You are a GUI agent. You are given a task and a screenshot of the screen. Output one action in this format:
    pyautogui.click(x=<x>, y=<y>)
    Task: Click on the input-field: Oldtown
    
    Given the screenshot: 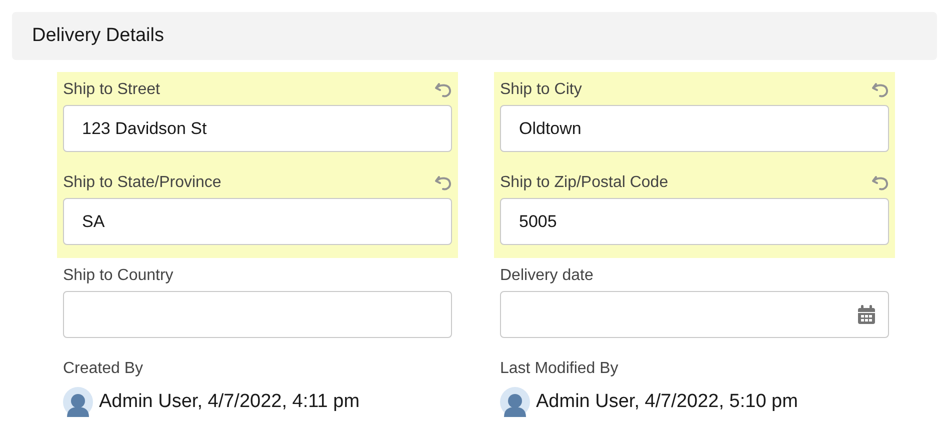 What is the action you would take?
    pyautogui.click(x=694, y=128)
    